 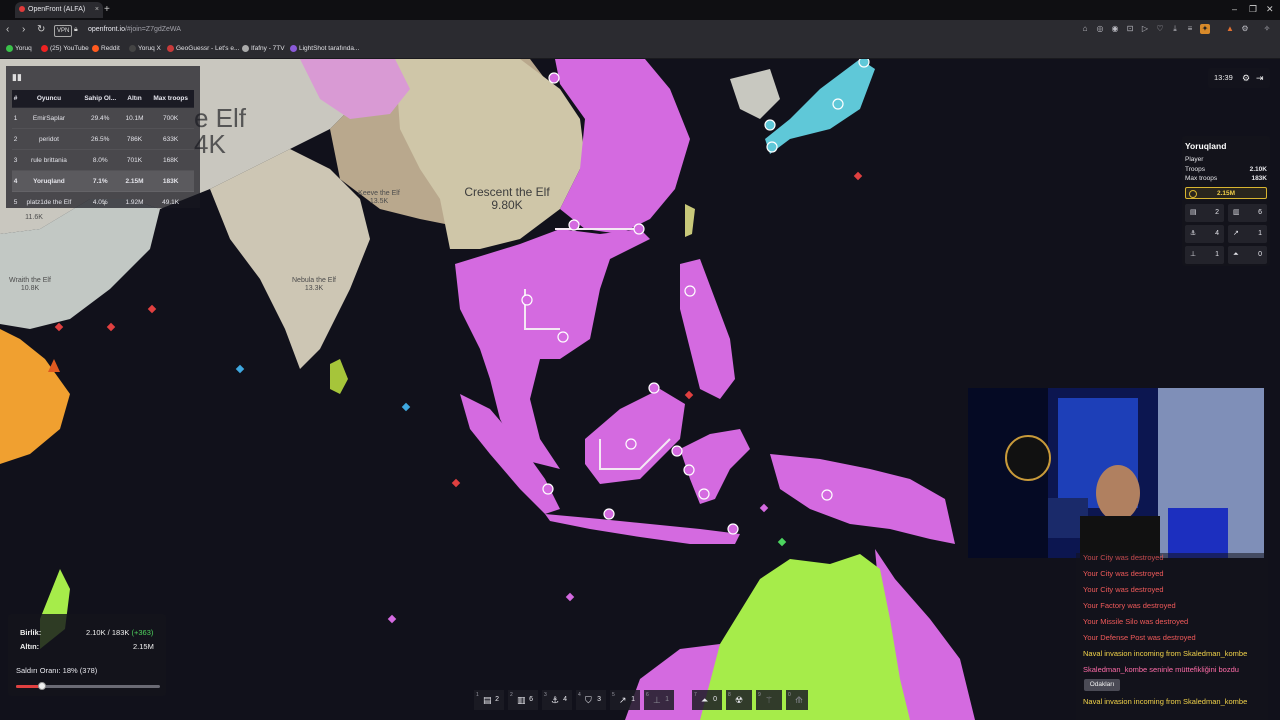 What do you see at coordinates (1139, 637) in the screenshot?
I see `log-message: Your Defense Post was destroyed` at bounding box center [1139, 637].